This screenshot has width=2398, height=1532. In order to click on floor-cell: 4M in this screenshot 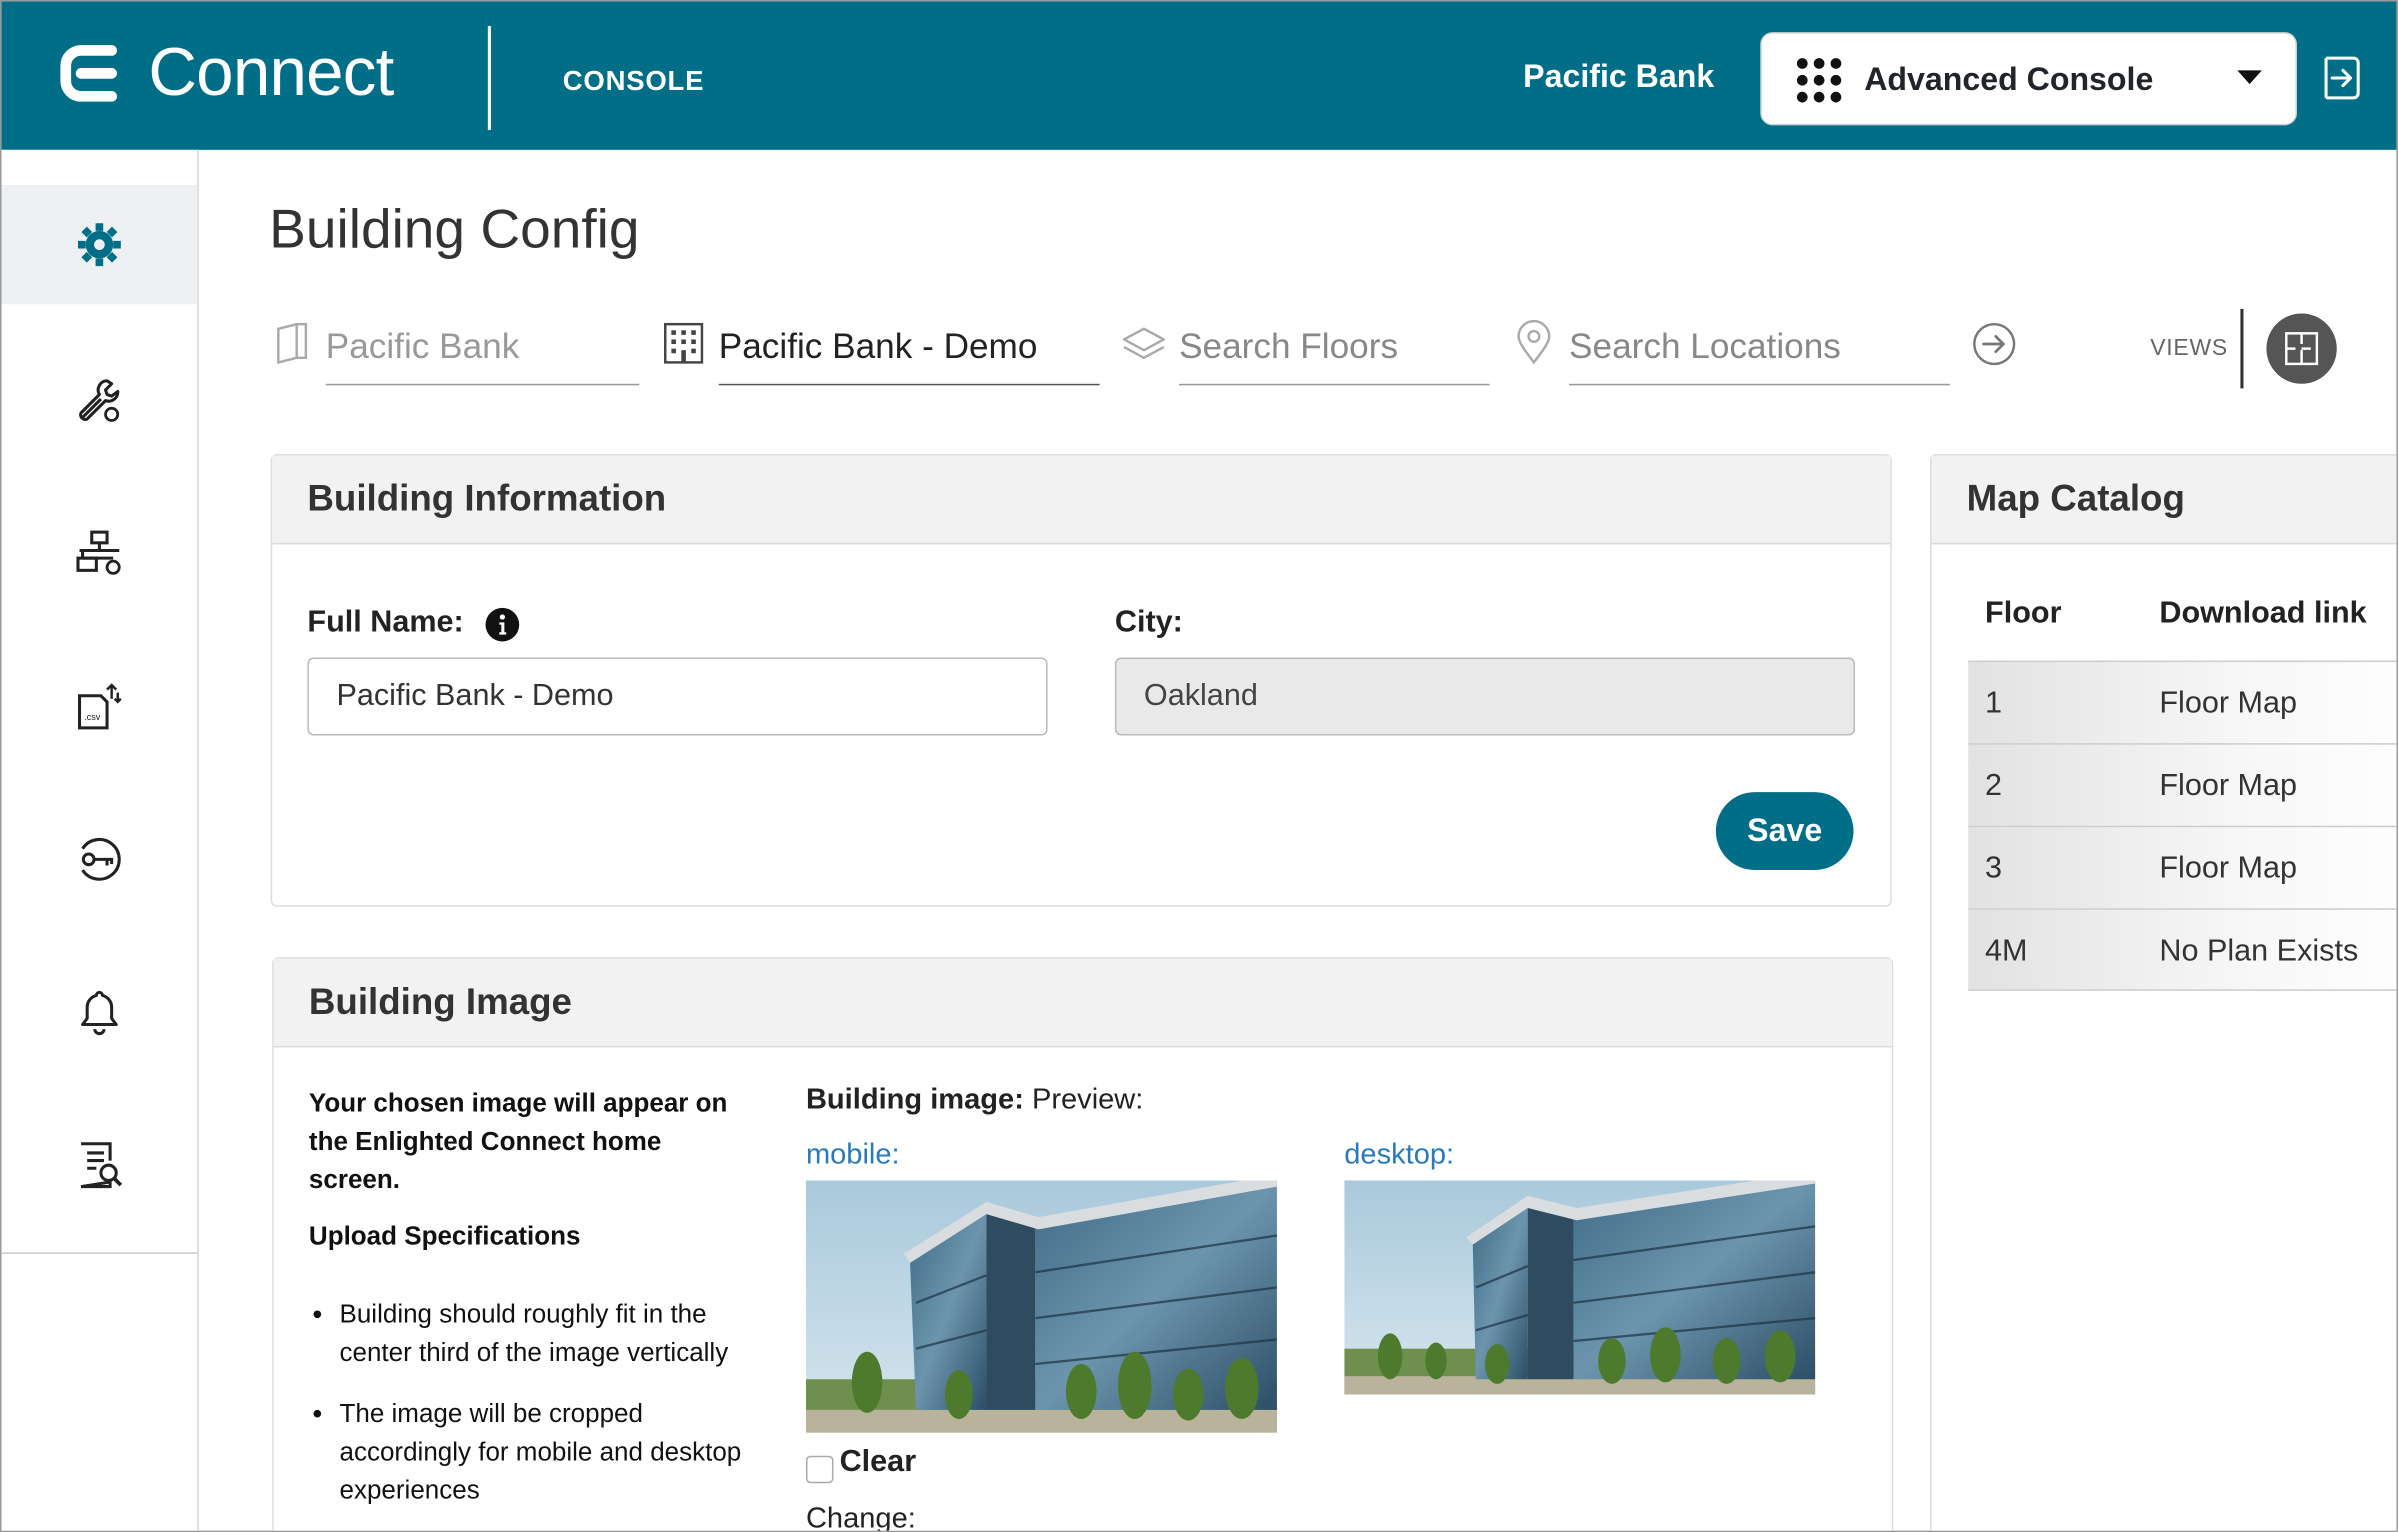, I will do `click(2006, 951)`.